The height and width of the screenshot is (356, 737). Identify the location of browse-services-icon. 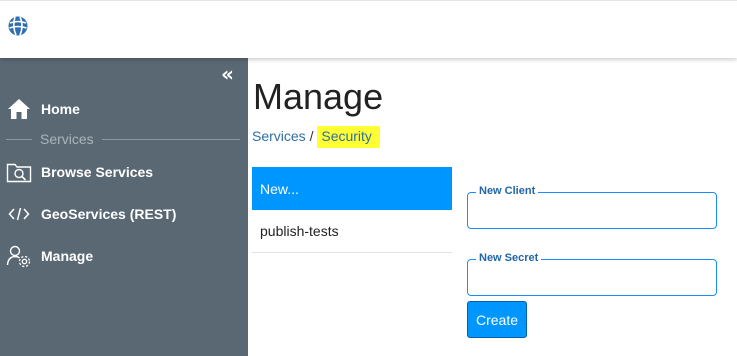
(19, 172).